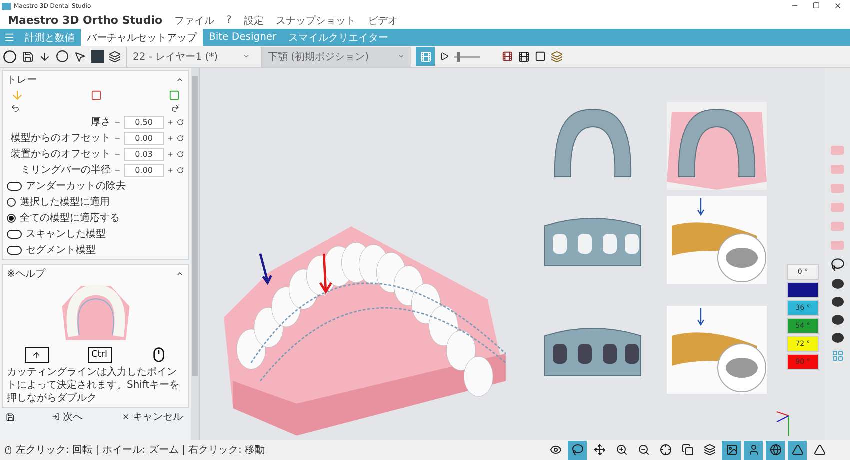 The width and height of the screenshot is (850, 460). What do you see at coordinates (70, 218) in the screenshot?
I see `radio-label: 全ての模型に適応する` at bounding box center [70, 218].